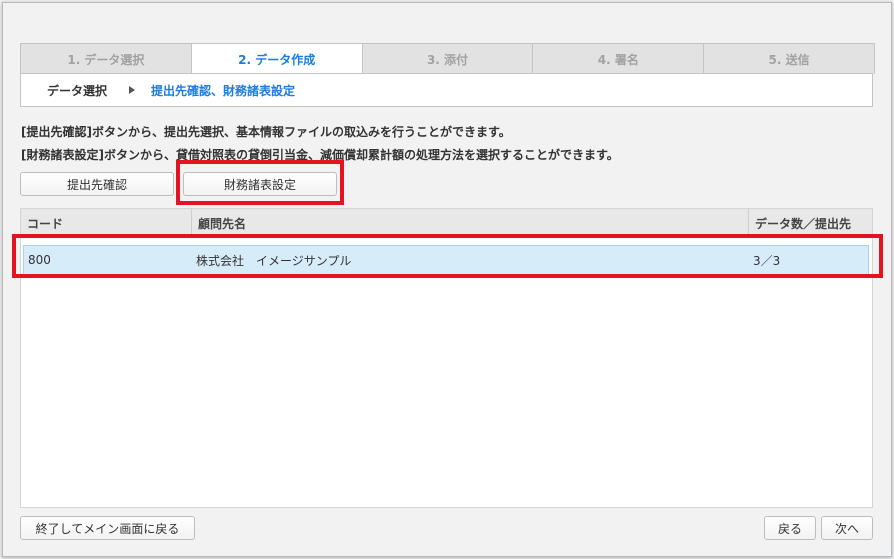  What do you see at coordinates (619, 59) in the screenshot?
I see `tab-sign: 4. 署名` at bounding box center [619, 59].